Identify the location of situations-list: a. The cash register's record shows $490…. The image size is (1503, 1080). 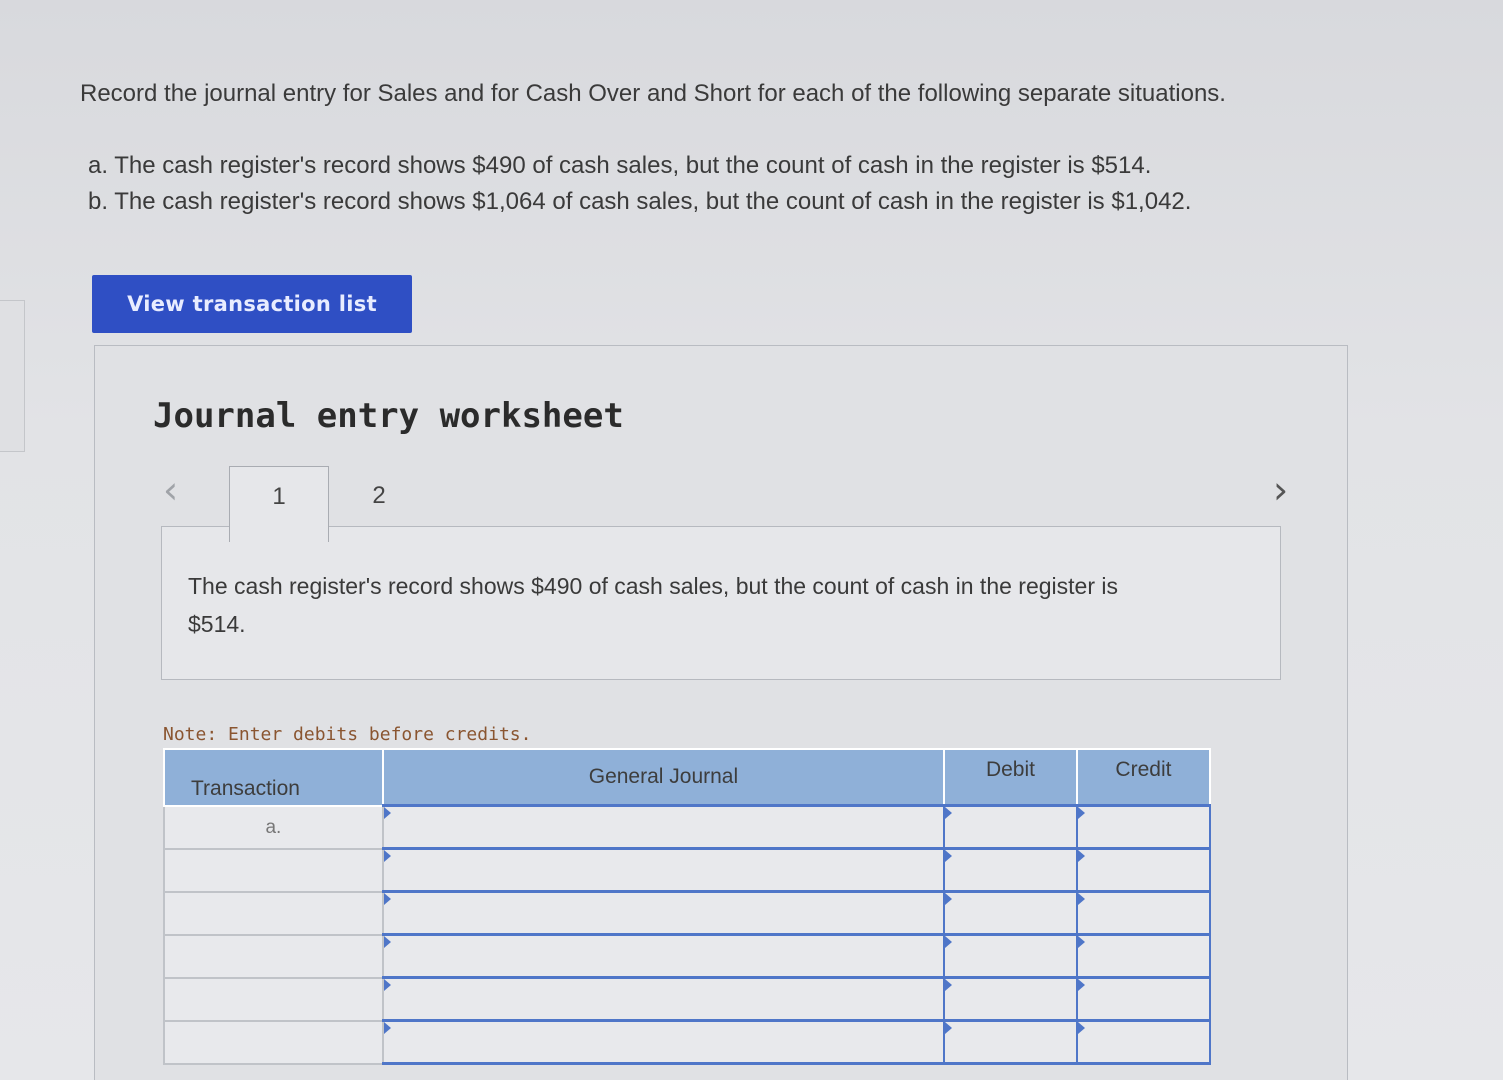
(639, 184).